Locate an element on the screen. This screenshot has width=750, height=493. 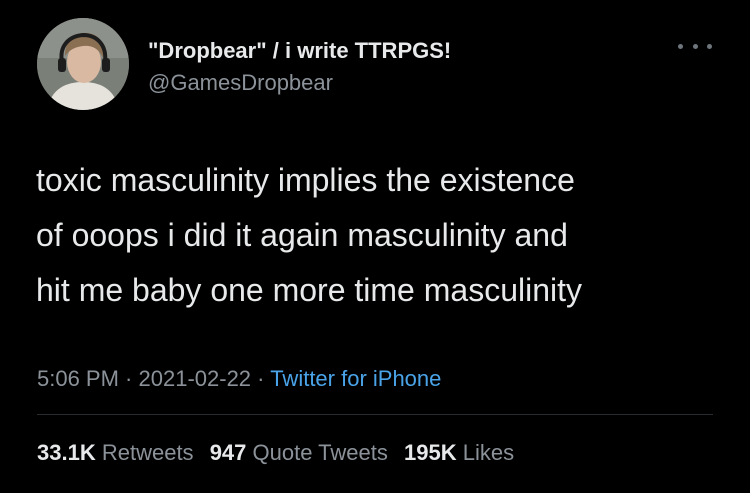
retweets-label: Retweets is located at coordinates (147, 452).